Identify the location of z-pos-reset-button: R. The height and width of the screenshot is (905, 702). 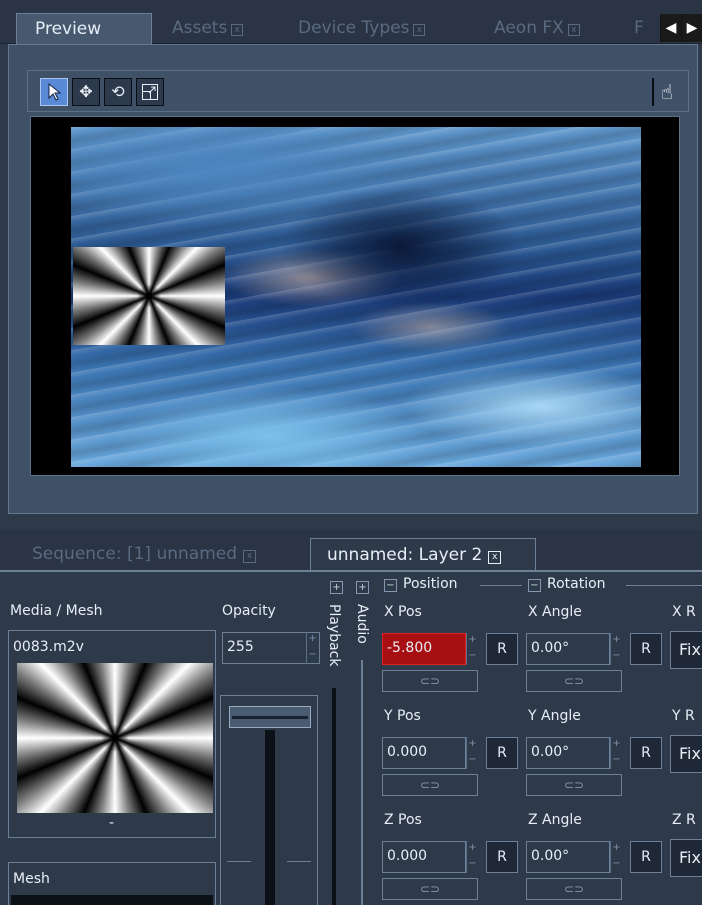
(502, 857).